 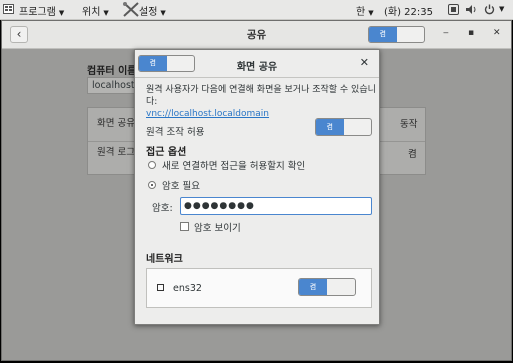 What do you see at coordinates (164, 259) in the screenshot?
I see `network-title: 네트워크` at bounding box center [164, 259].